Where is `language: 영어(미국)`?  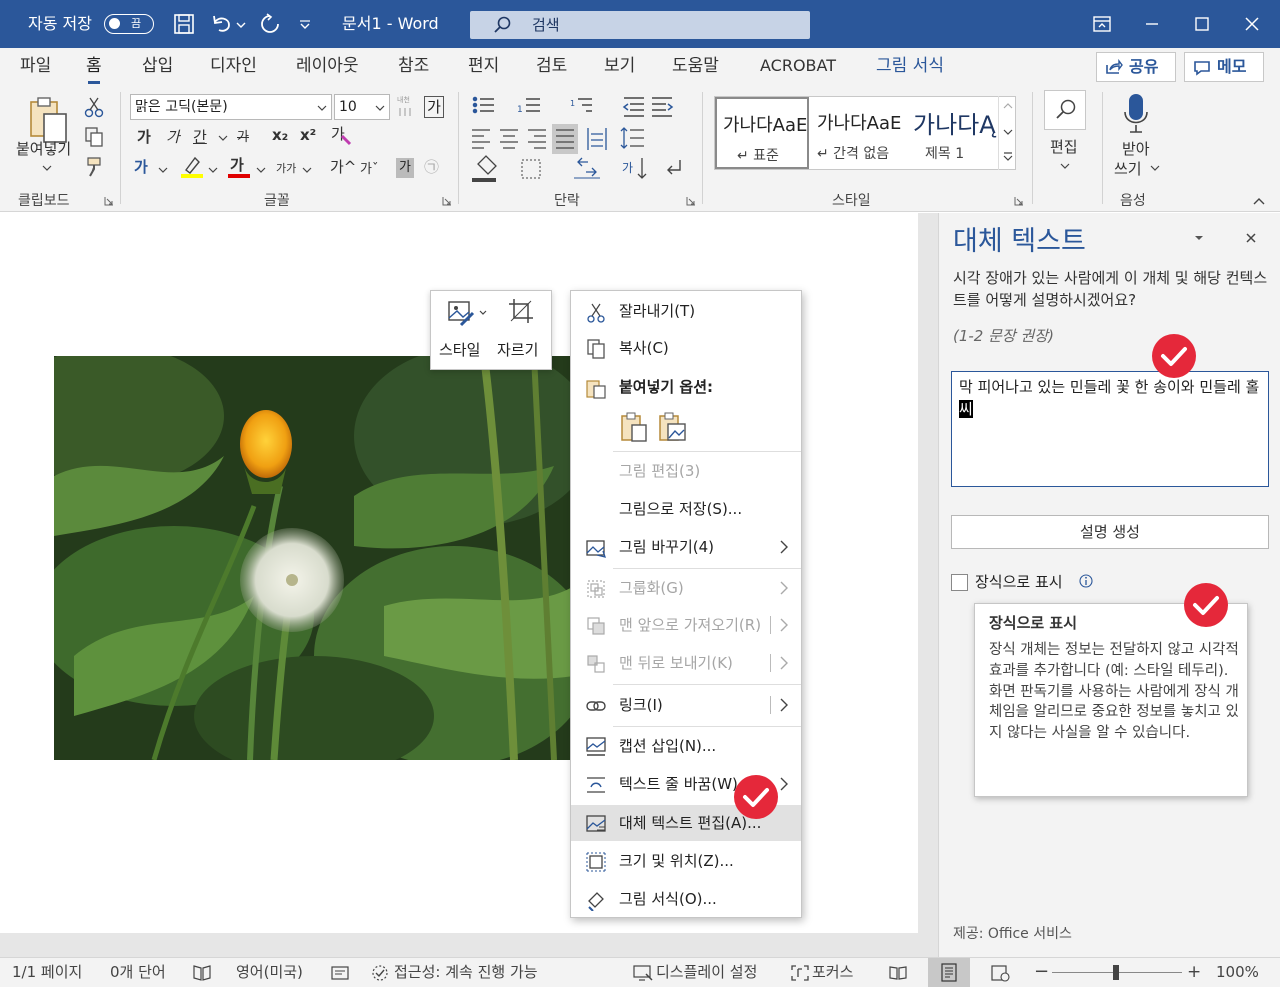 language: 영어(미국) is located at coordinates (269, 972).